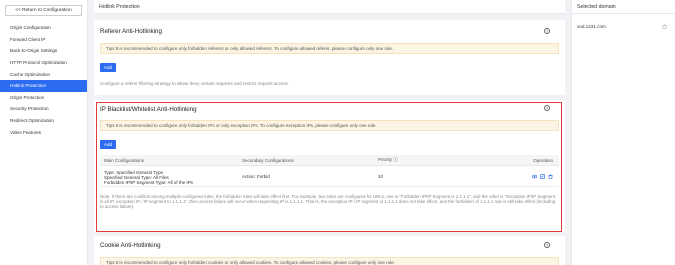  What do you see at coordinates (43, 10) in the screenshot?
I see `return-to-configuration-button: << Return to Configuration` at bounding box center [43, 10].